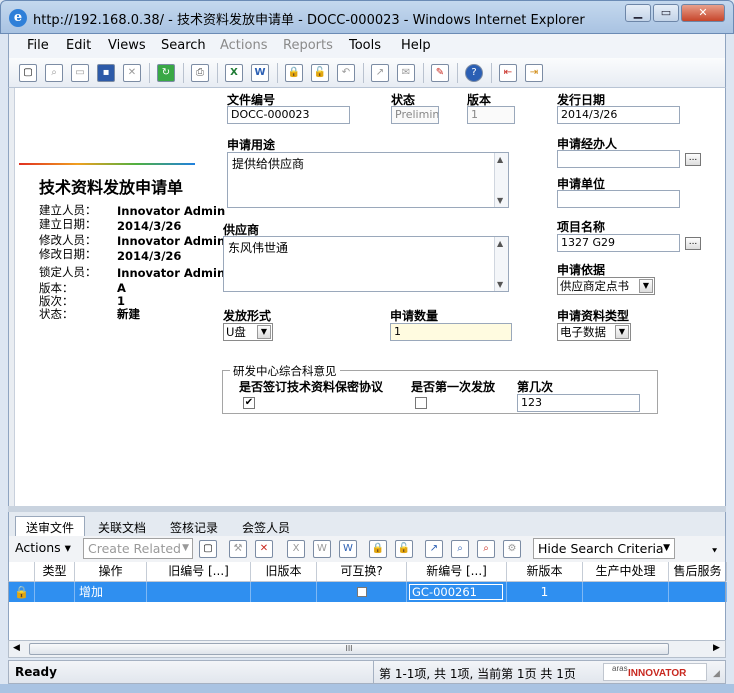 The width and height of the screenshot is (734, 693). What do you see at coordinates (127, 45) in the screenshot?
I see `menu-views: Views` at bounding box center [127, 45].